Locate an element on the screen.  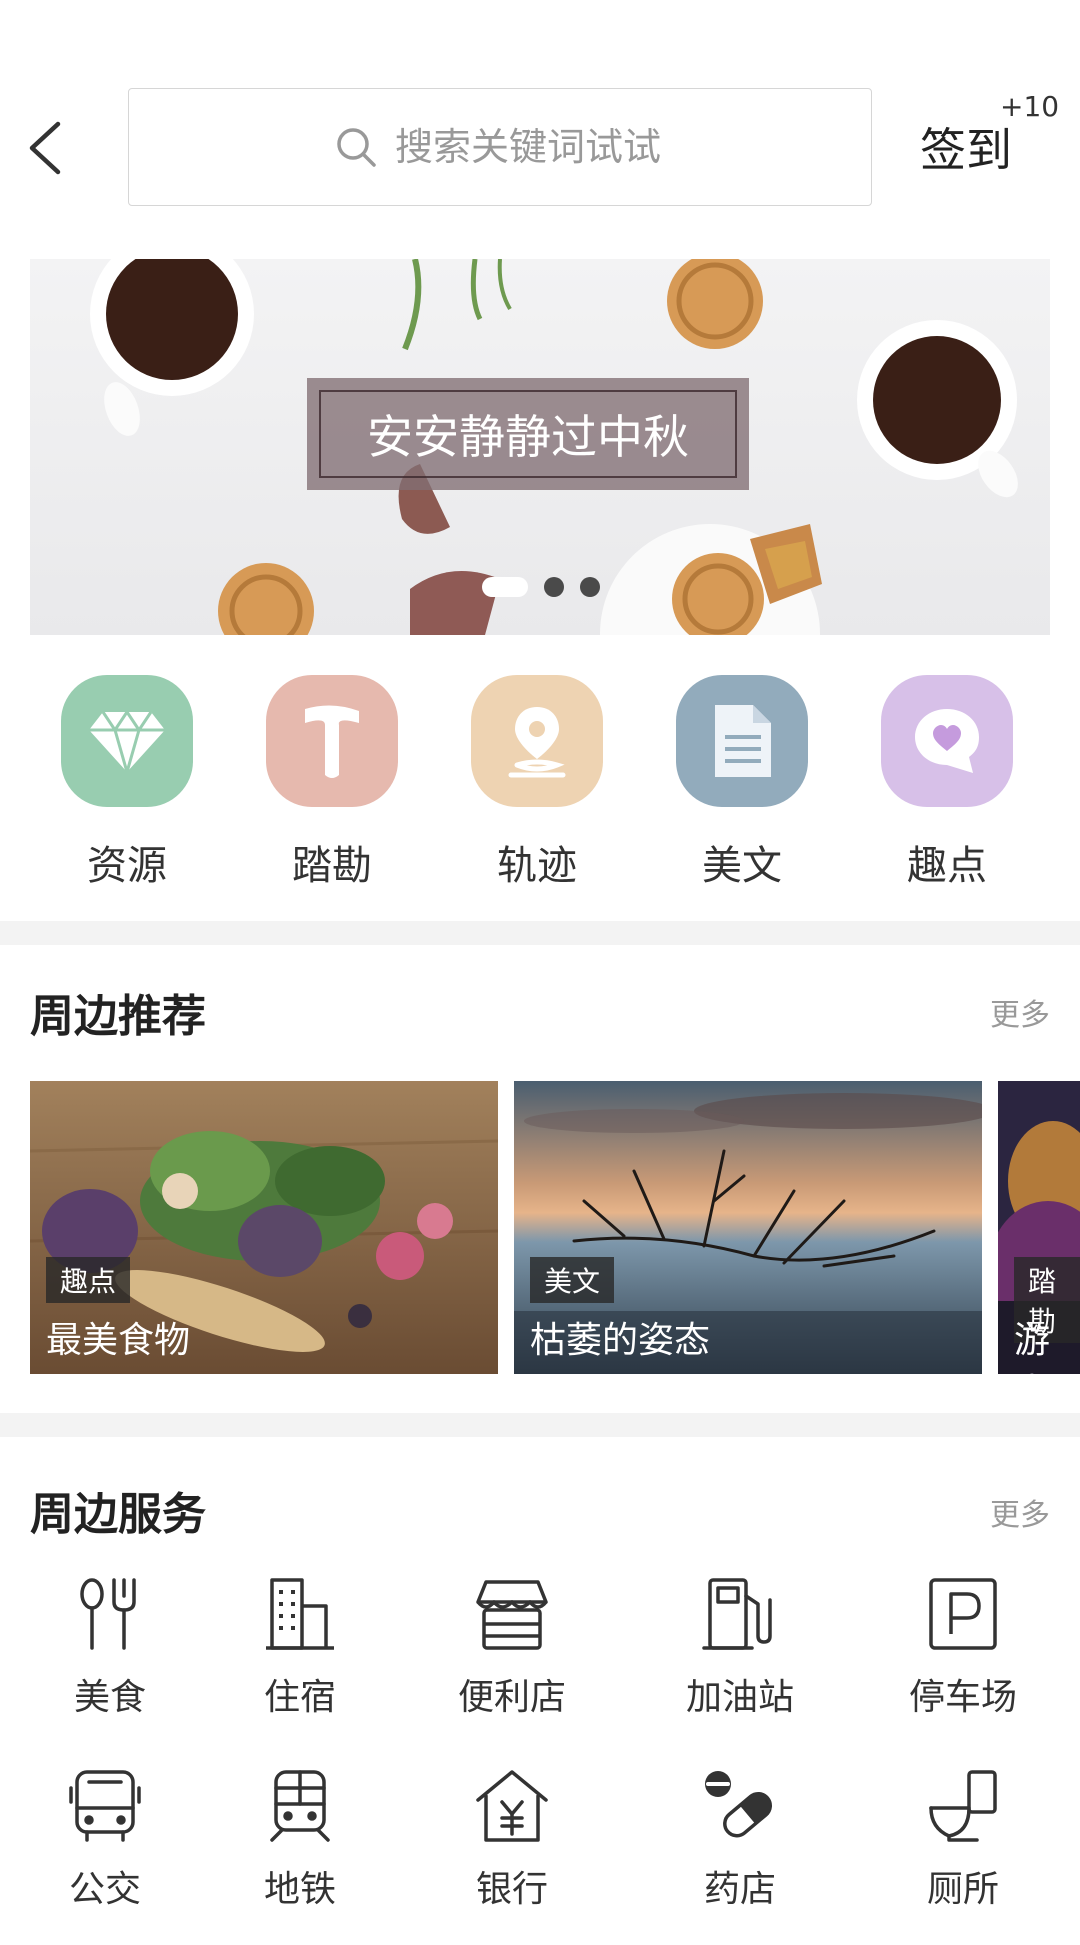
nearby-recommend-more-link: 更多 is located at coordinates (1020, 1012).